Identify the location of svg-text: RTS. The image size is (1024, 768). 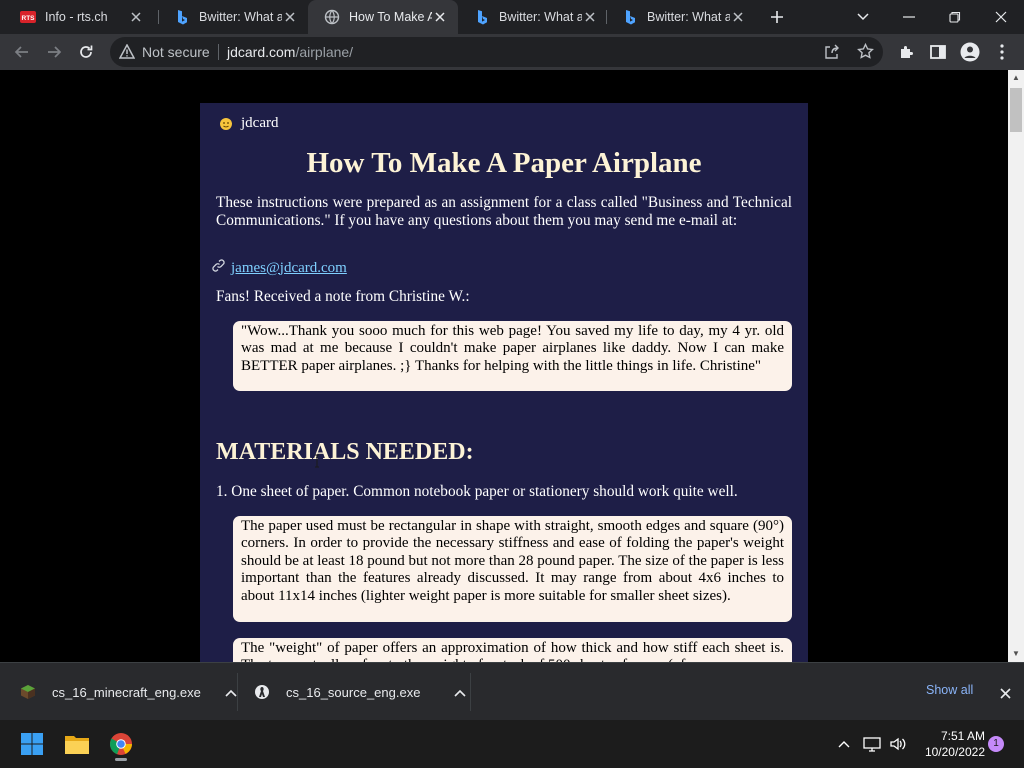
(29, 18).